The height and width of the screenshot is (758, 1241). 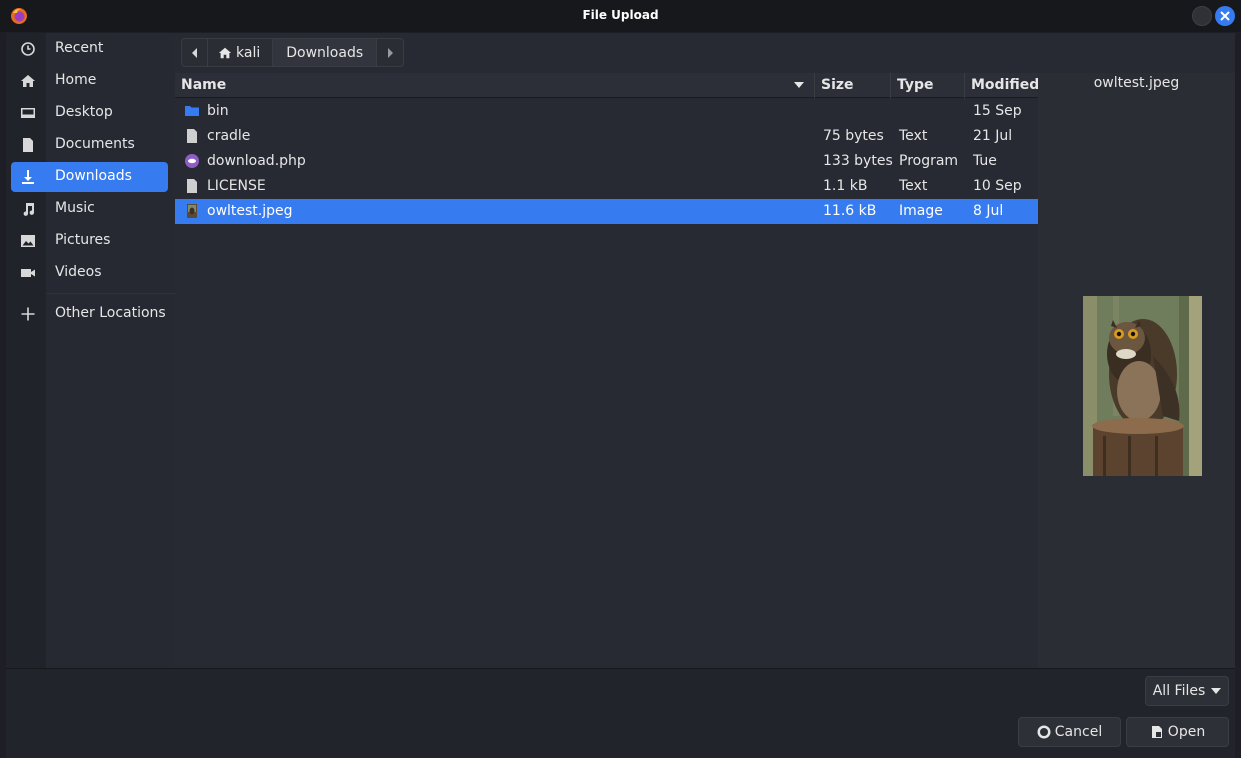 I want to click on file-size: 11.6 kB, so click(x=850, y=211).